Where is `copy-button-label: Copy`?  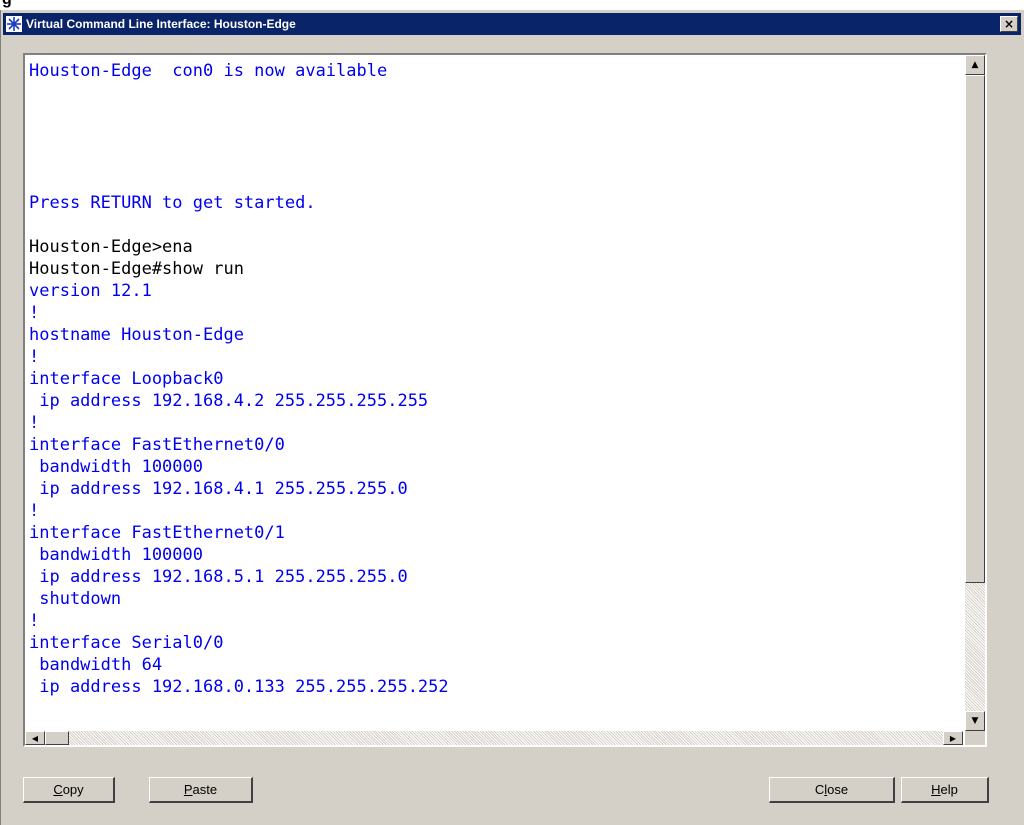
copy-button-label: Copy is located at coordinates (68, 789).